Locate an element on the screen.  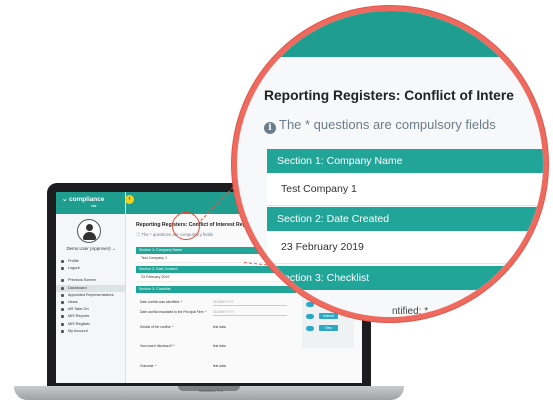
checklist-question: How was it disclosed? * is located at coordinates (157, 346).